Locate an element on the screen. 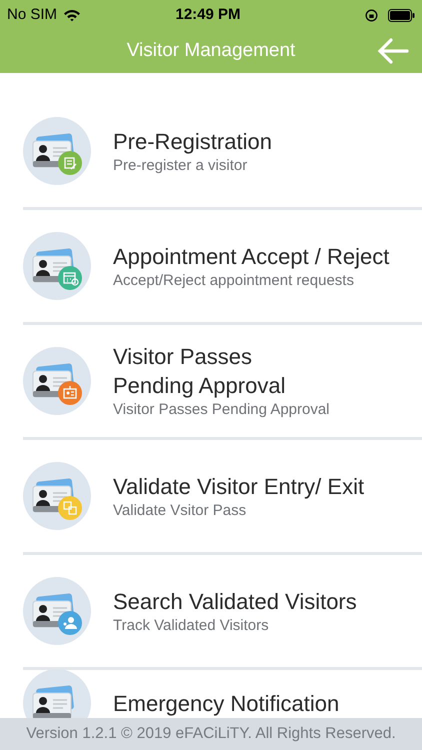 This screenshot has width=422, height=750. back-arrow-icon is located at coordinates (393, 51).